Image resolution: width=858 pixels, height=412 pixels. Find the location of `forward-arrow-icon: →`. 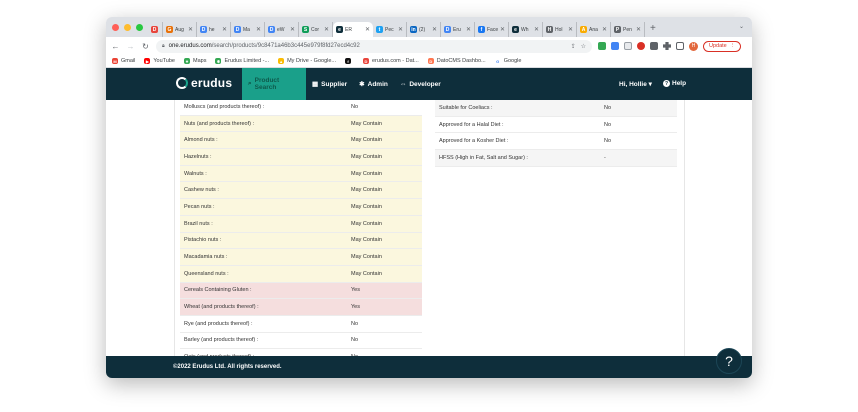

forward-arrow-icon: → is located at coordinates (130, 46).